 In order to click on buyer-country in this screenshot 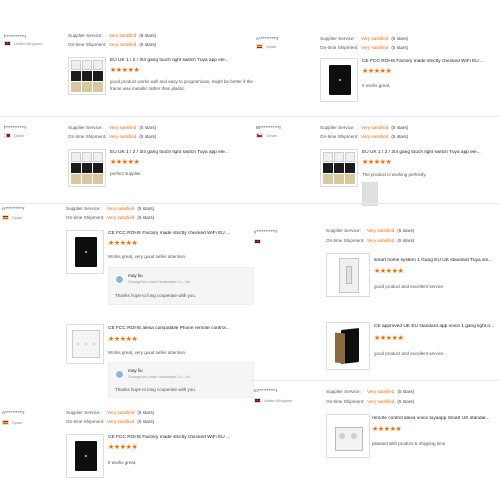, I will do `click(259, 242)`.